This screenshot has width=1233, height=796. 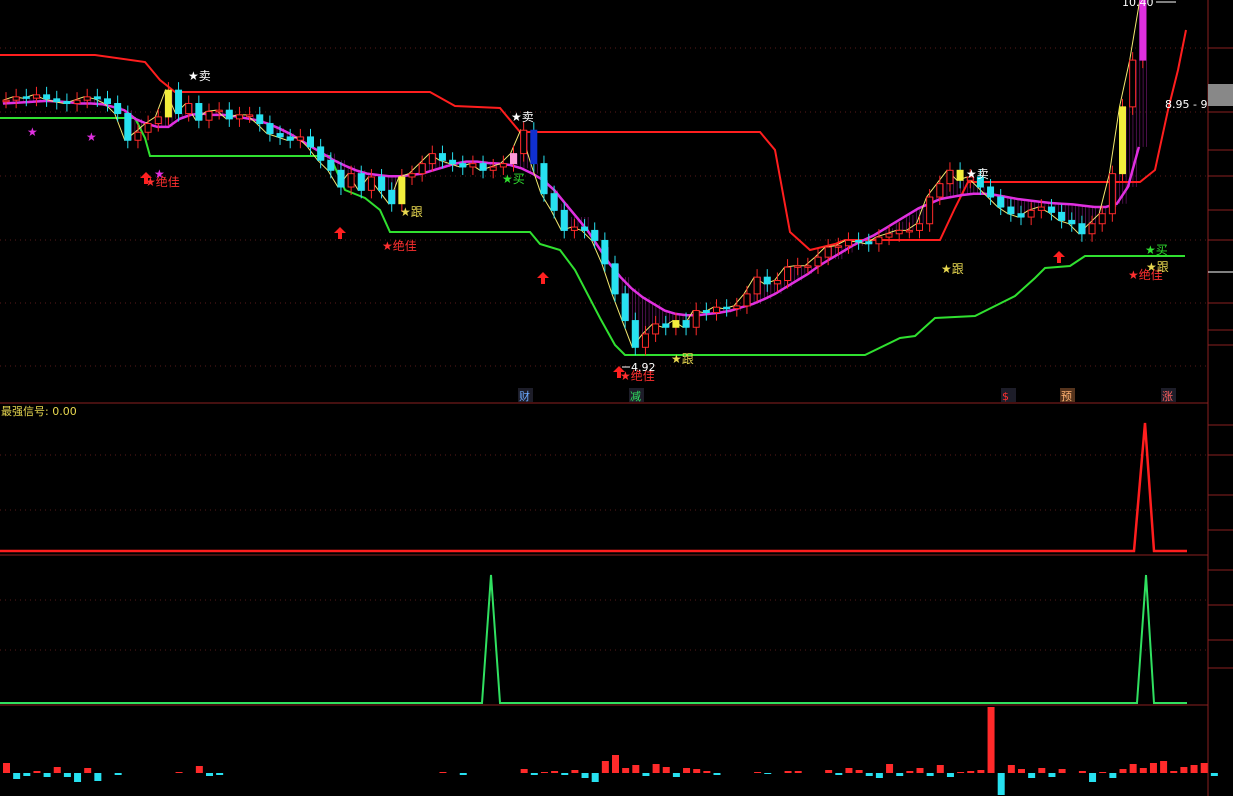 I want to click on event-marker: 减, so click(x=635, y=396).